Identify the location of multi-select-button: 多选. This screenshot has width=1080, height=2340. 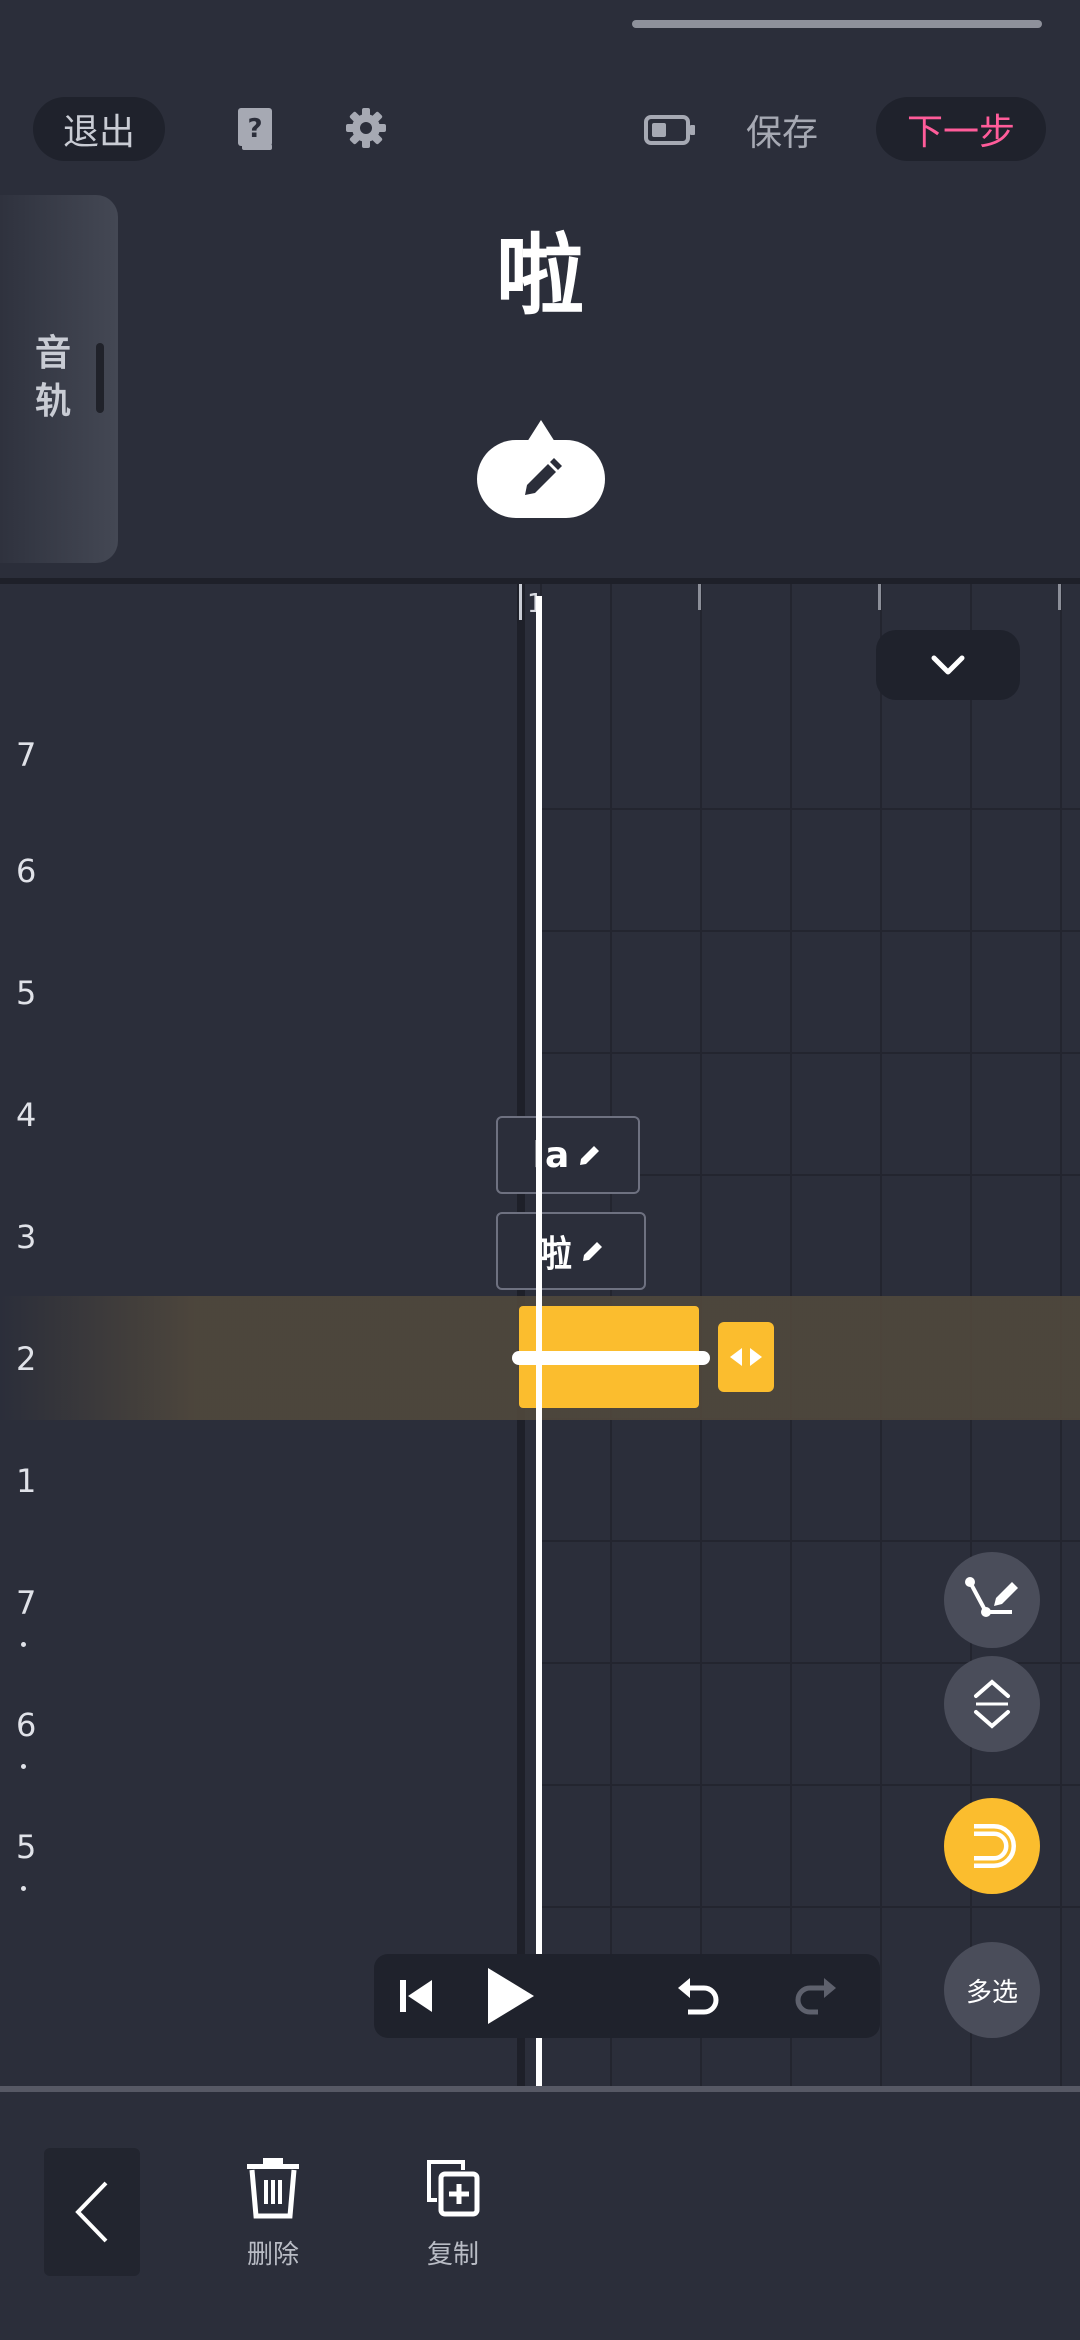
(992, 1990).